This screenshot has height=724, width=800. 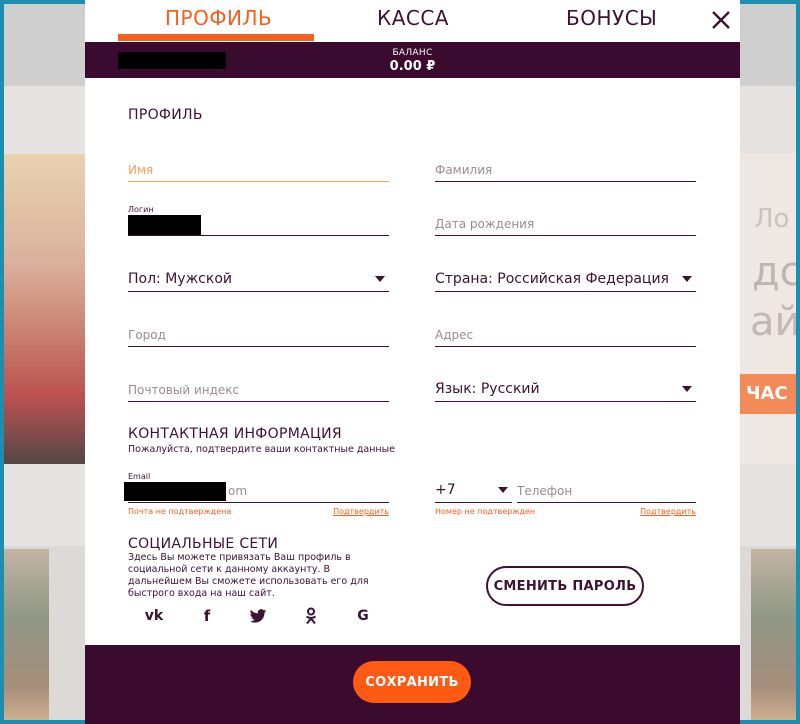 I want to click on tab-bonuses: БОНУСЫ, so click(x=611, y=18).